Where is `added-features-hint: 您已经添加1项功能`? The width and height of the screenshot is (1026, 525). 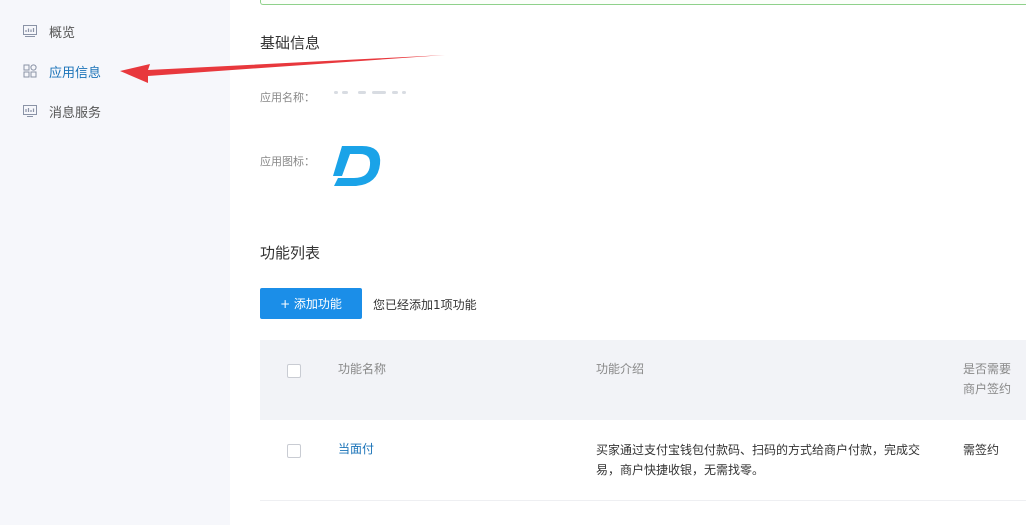 added-features-hint: 您已经添加1项功能 is located at coordinates (425, 305).